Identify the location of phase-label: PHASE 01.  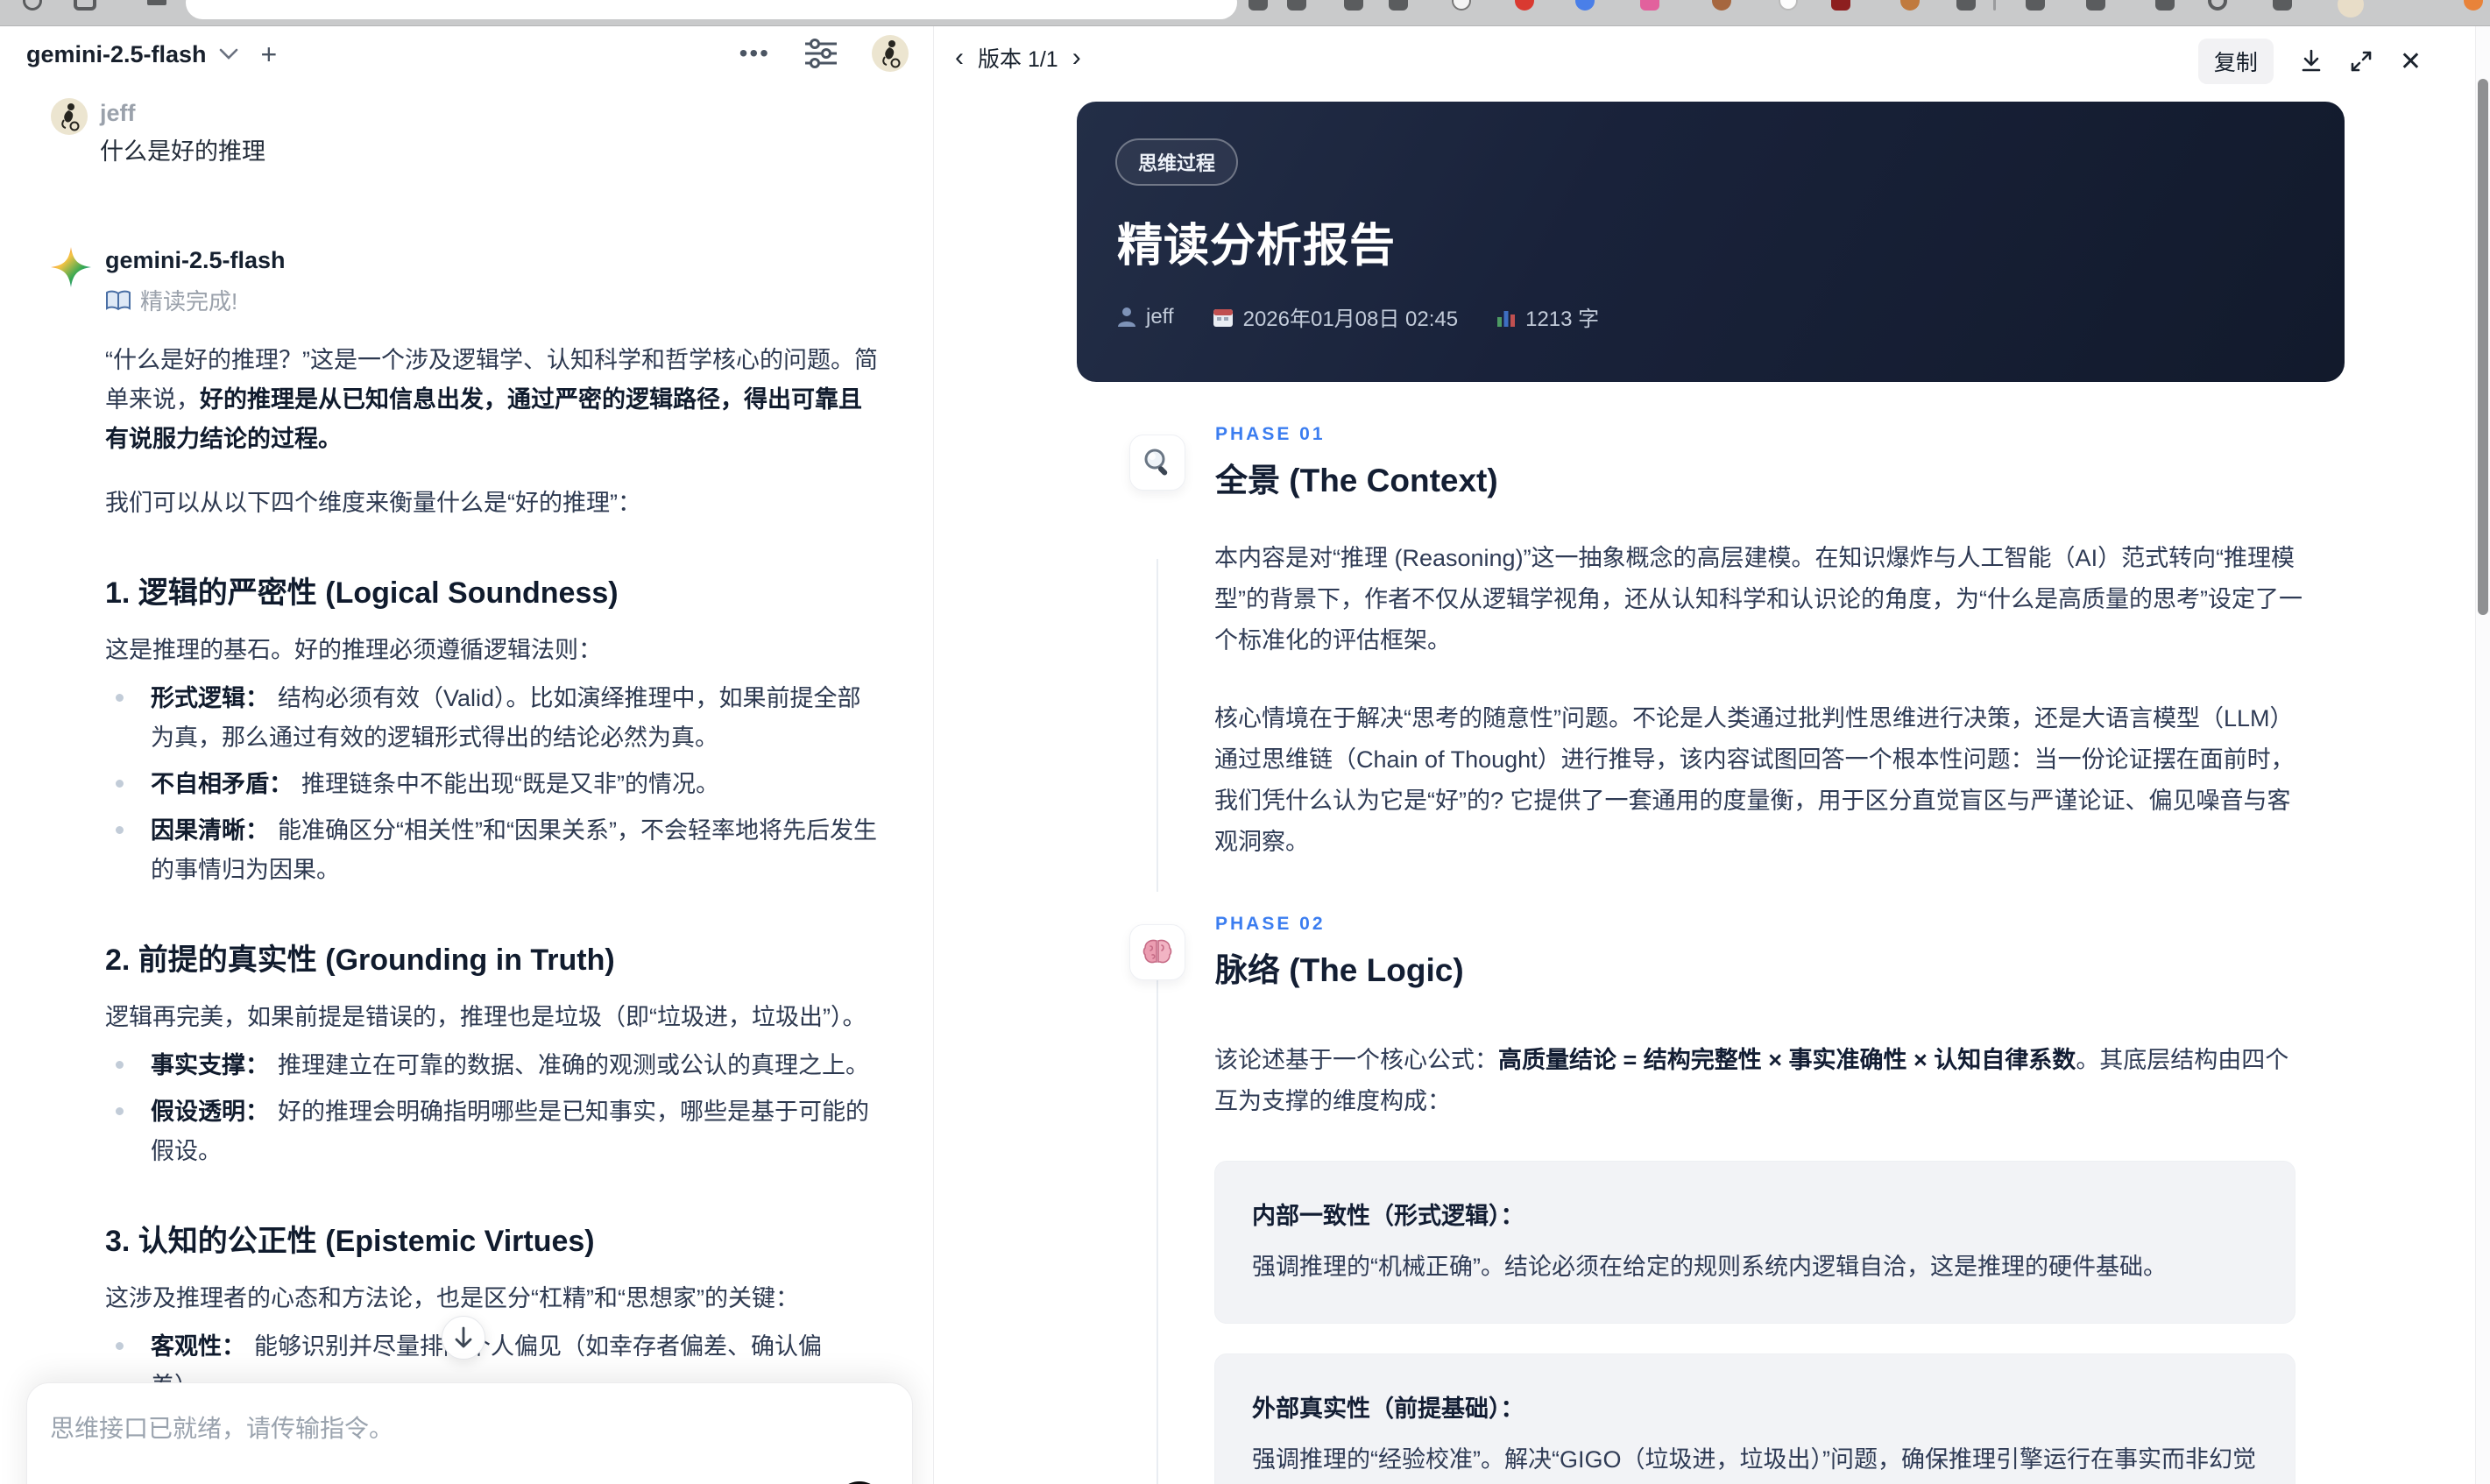
(1271, 434).